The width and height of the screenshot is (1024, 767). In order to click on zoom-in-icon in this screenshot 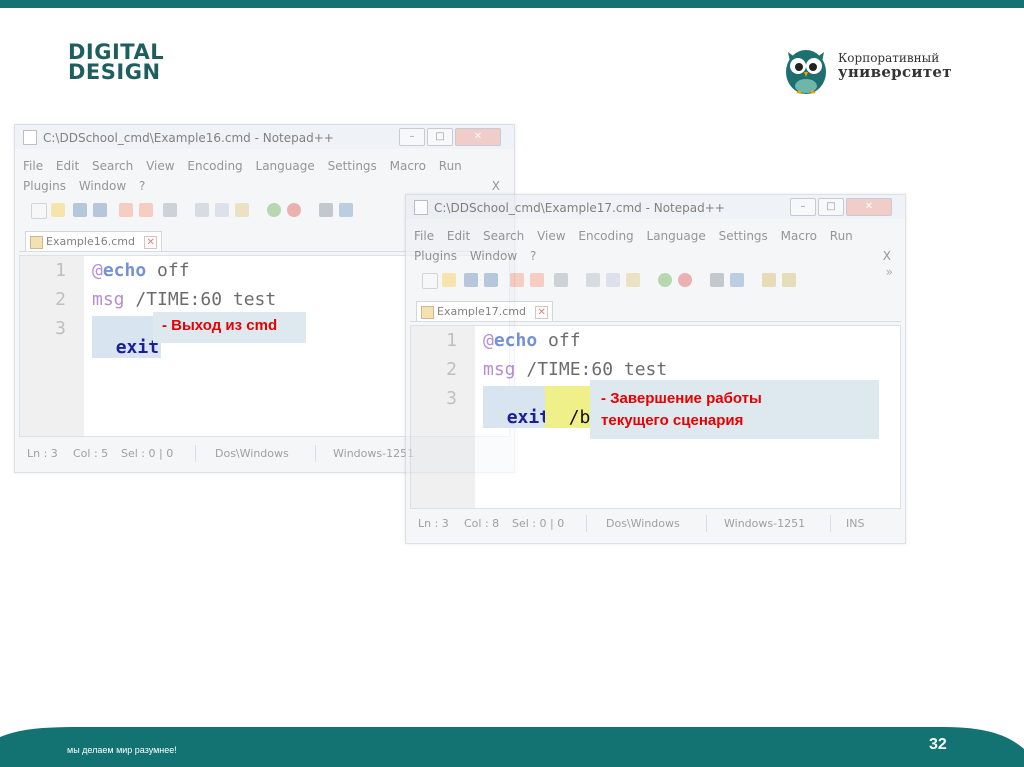, I will do `click(769, 280)`.